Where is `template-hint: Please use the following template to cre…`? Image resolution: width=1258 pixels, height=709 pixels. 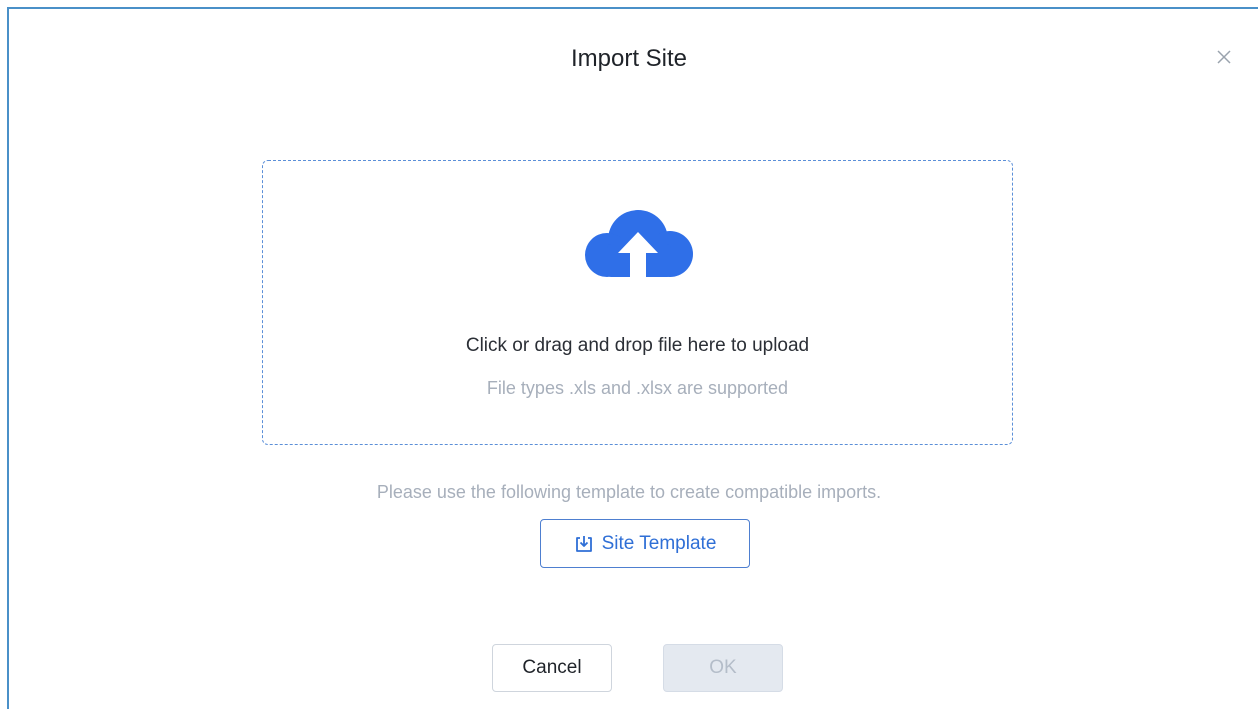
template-hint: Please use the following template to cre… is located at coordinates (629, 492).